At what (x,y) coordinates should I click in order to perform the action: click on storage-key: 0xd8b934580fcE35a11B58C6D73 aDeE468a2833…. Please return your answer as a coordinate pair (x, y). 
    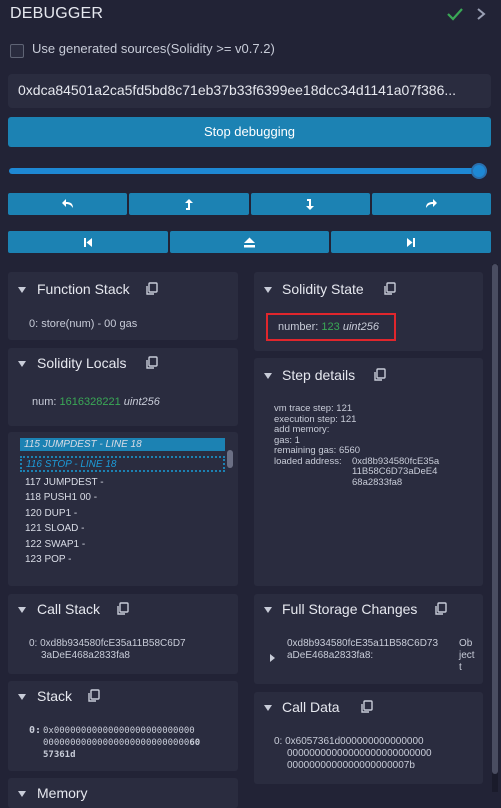
    Looking at the image, I should click on (362, 650).